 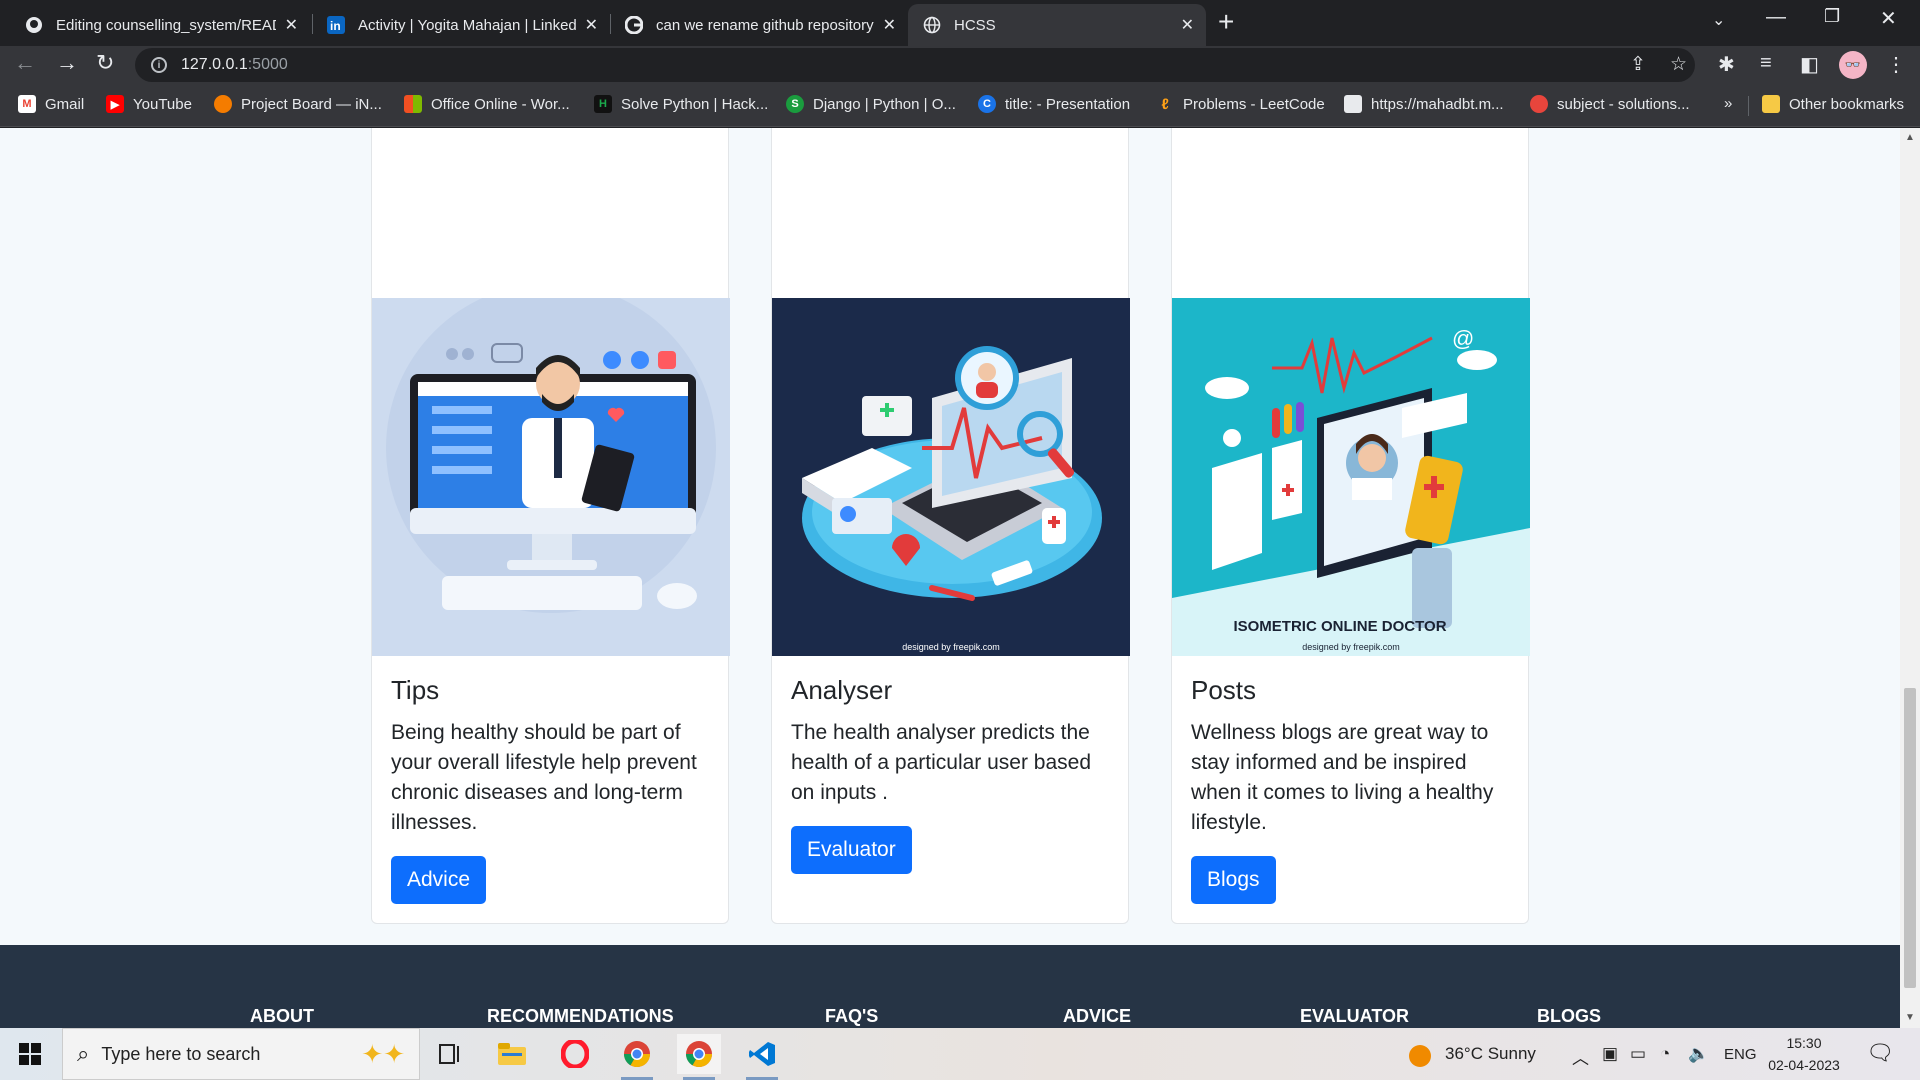 What do you see at coordinates (1740, 1054) in the screenshot?
I see `language-indicator: ENG` at bounding box center [1740, 1054].